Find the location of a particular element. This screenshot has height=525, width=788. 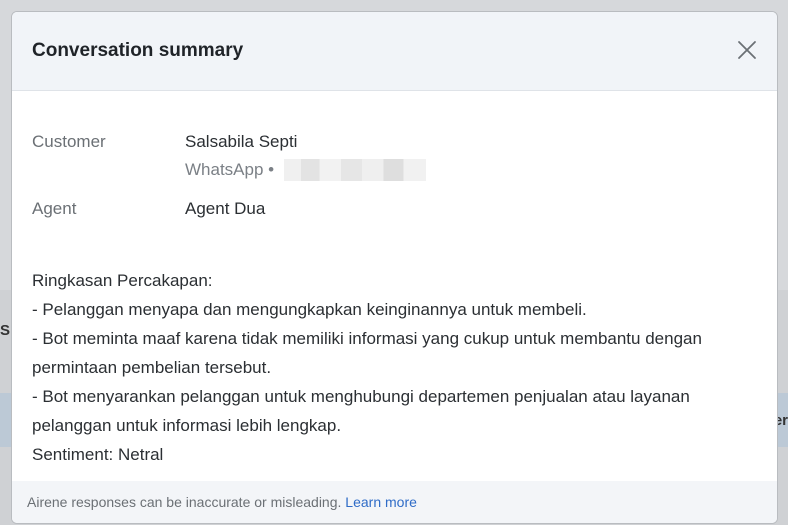

agent-label: Agent is located at coordinates (54, 208).